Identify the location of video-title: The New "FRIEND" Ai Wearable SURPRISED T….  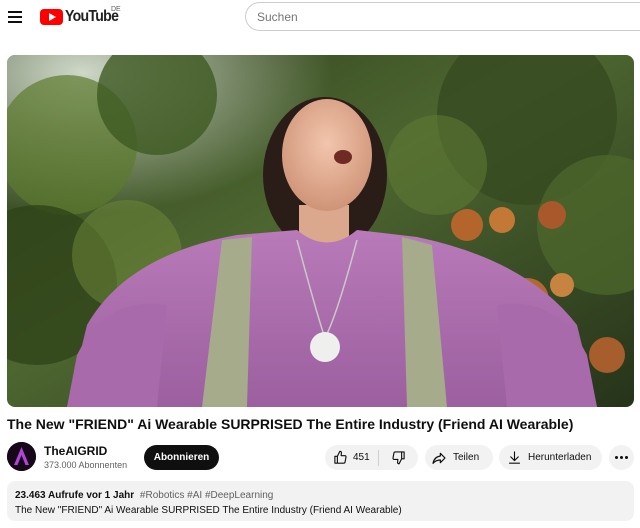
(290, 424).